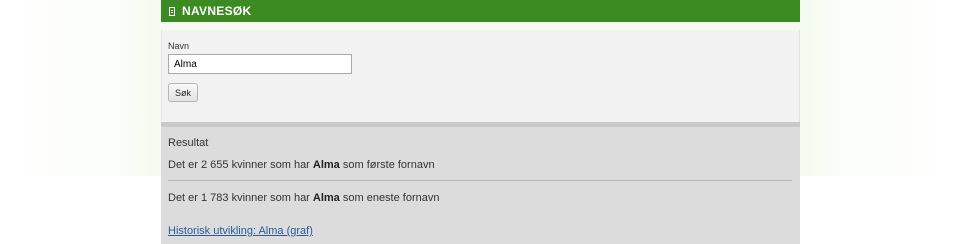 Image resolution: width=960 pixels, height=244 pixels. I want to click on result-text: Det er 1 783 kvinner som har, so click(240, 198).